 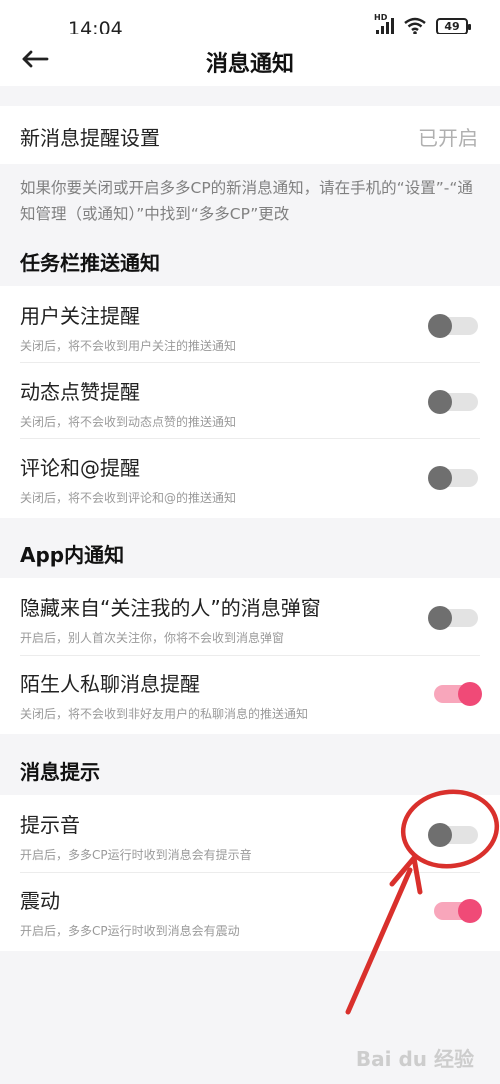 What do you see at coordinates (128, 498) in the screenshot?
I see `comment-reminder-desc: 关闭后，将不会收到评论和@的推送通知` at bounding box center [128, 498].